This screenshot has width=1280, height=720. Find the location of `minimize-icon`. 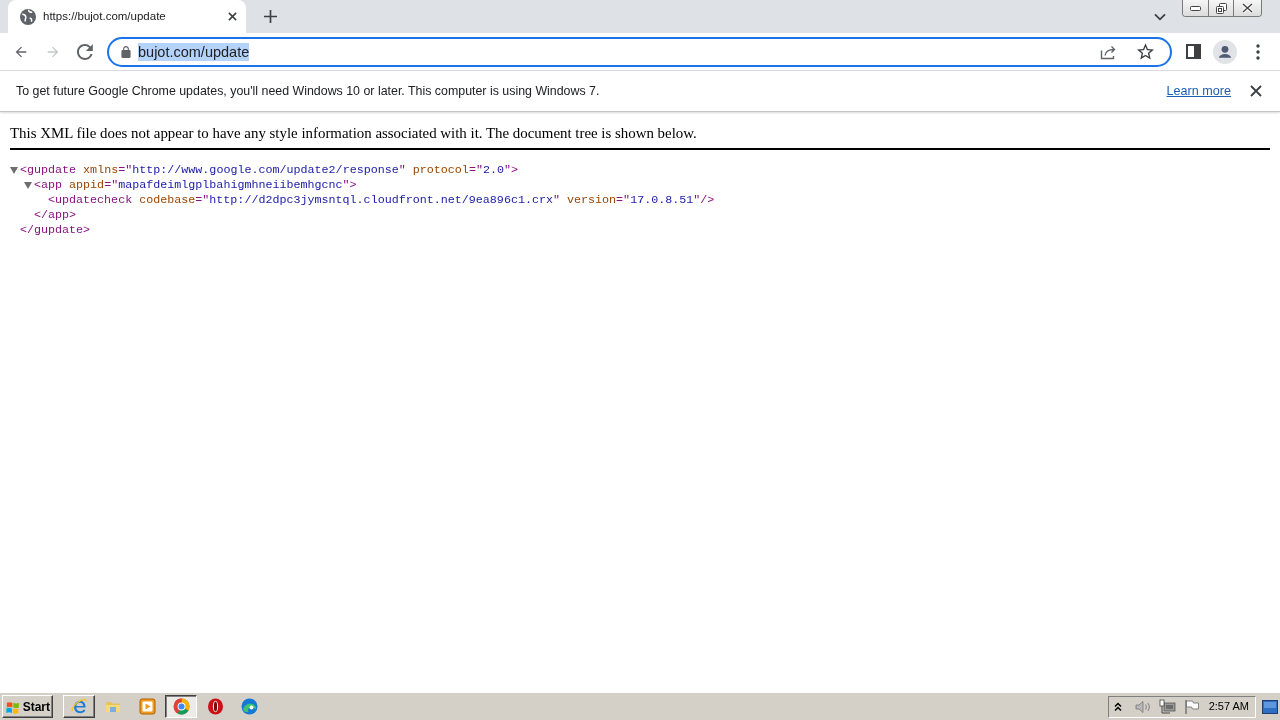

minimize-icon is located at coordinates (1195, 8).